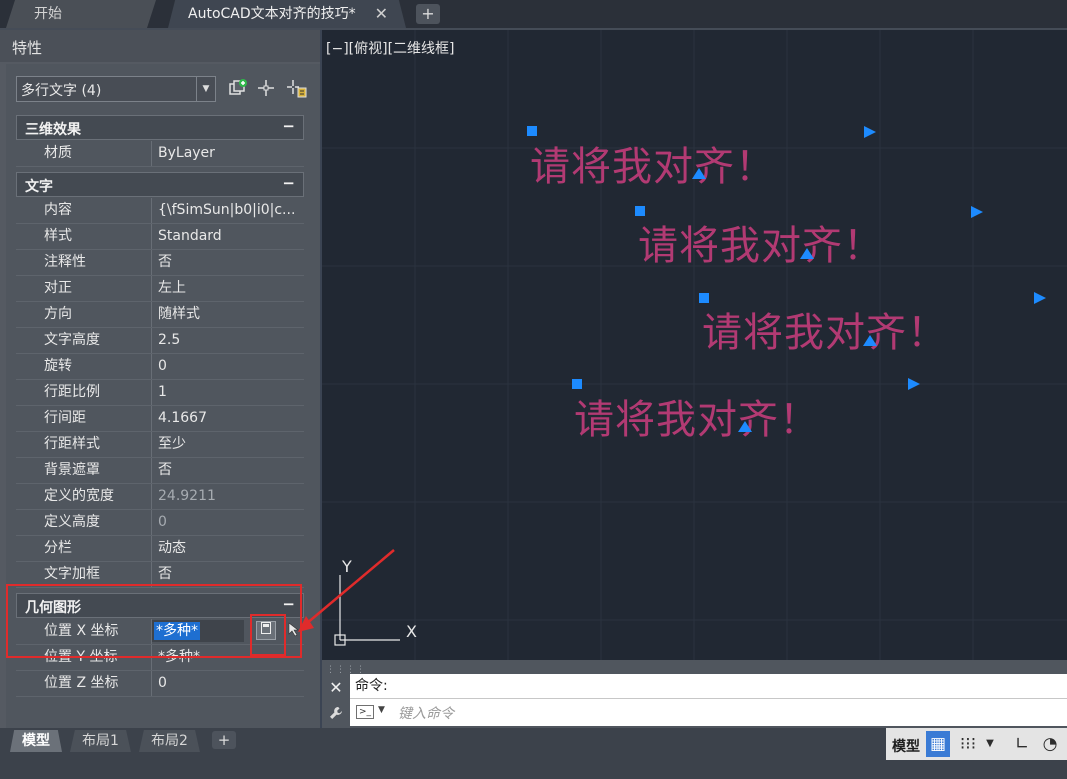  What do you see at coordinates (224, 740) in the screenshot?
I see `add-layout-button: +` at bounding box center [224, 740].